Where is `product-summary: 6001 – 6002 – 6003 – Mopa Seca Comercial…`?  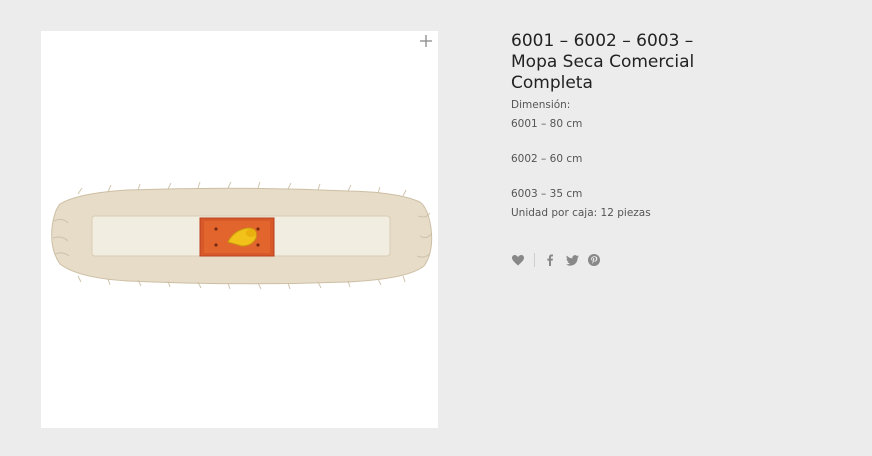 product-summary: 6001 – 6002 – 6003 – Mopa Seca Comercial… is located at coordinates (621, 127).